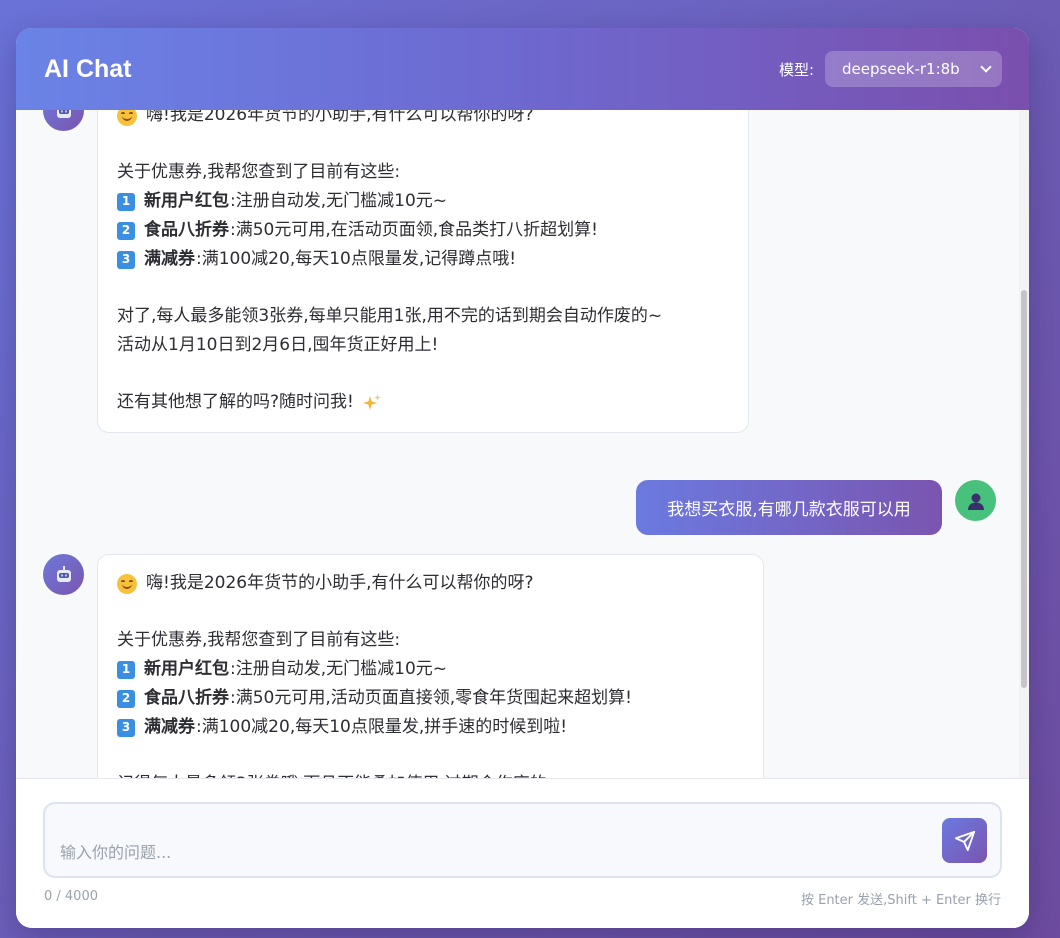 The width and height of the screenshot is (1060, 938). I want to click on user-avatar, so click(975, 500).